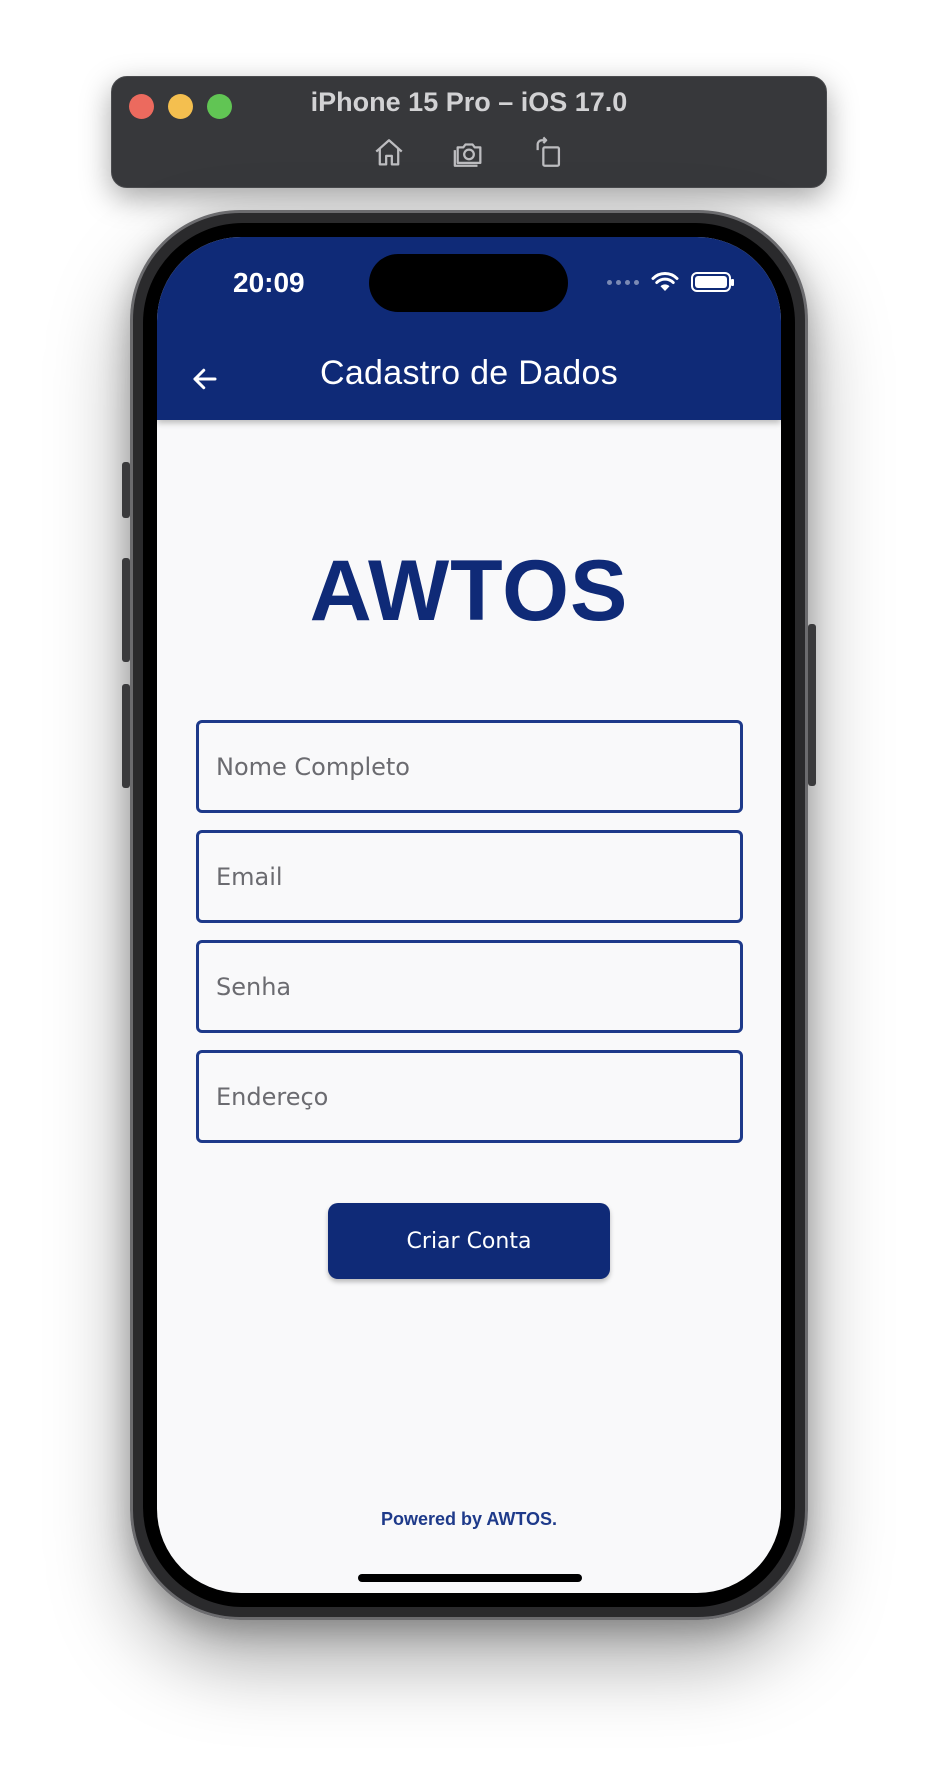 This screenshot has height=1772, width=938. I want to click on home-icon, so click(389, 153).